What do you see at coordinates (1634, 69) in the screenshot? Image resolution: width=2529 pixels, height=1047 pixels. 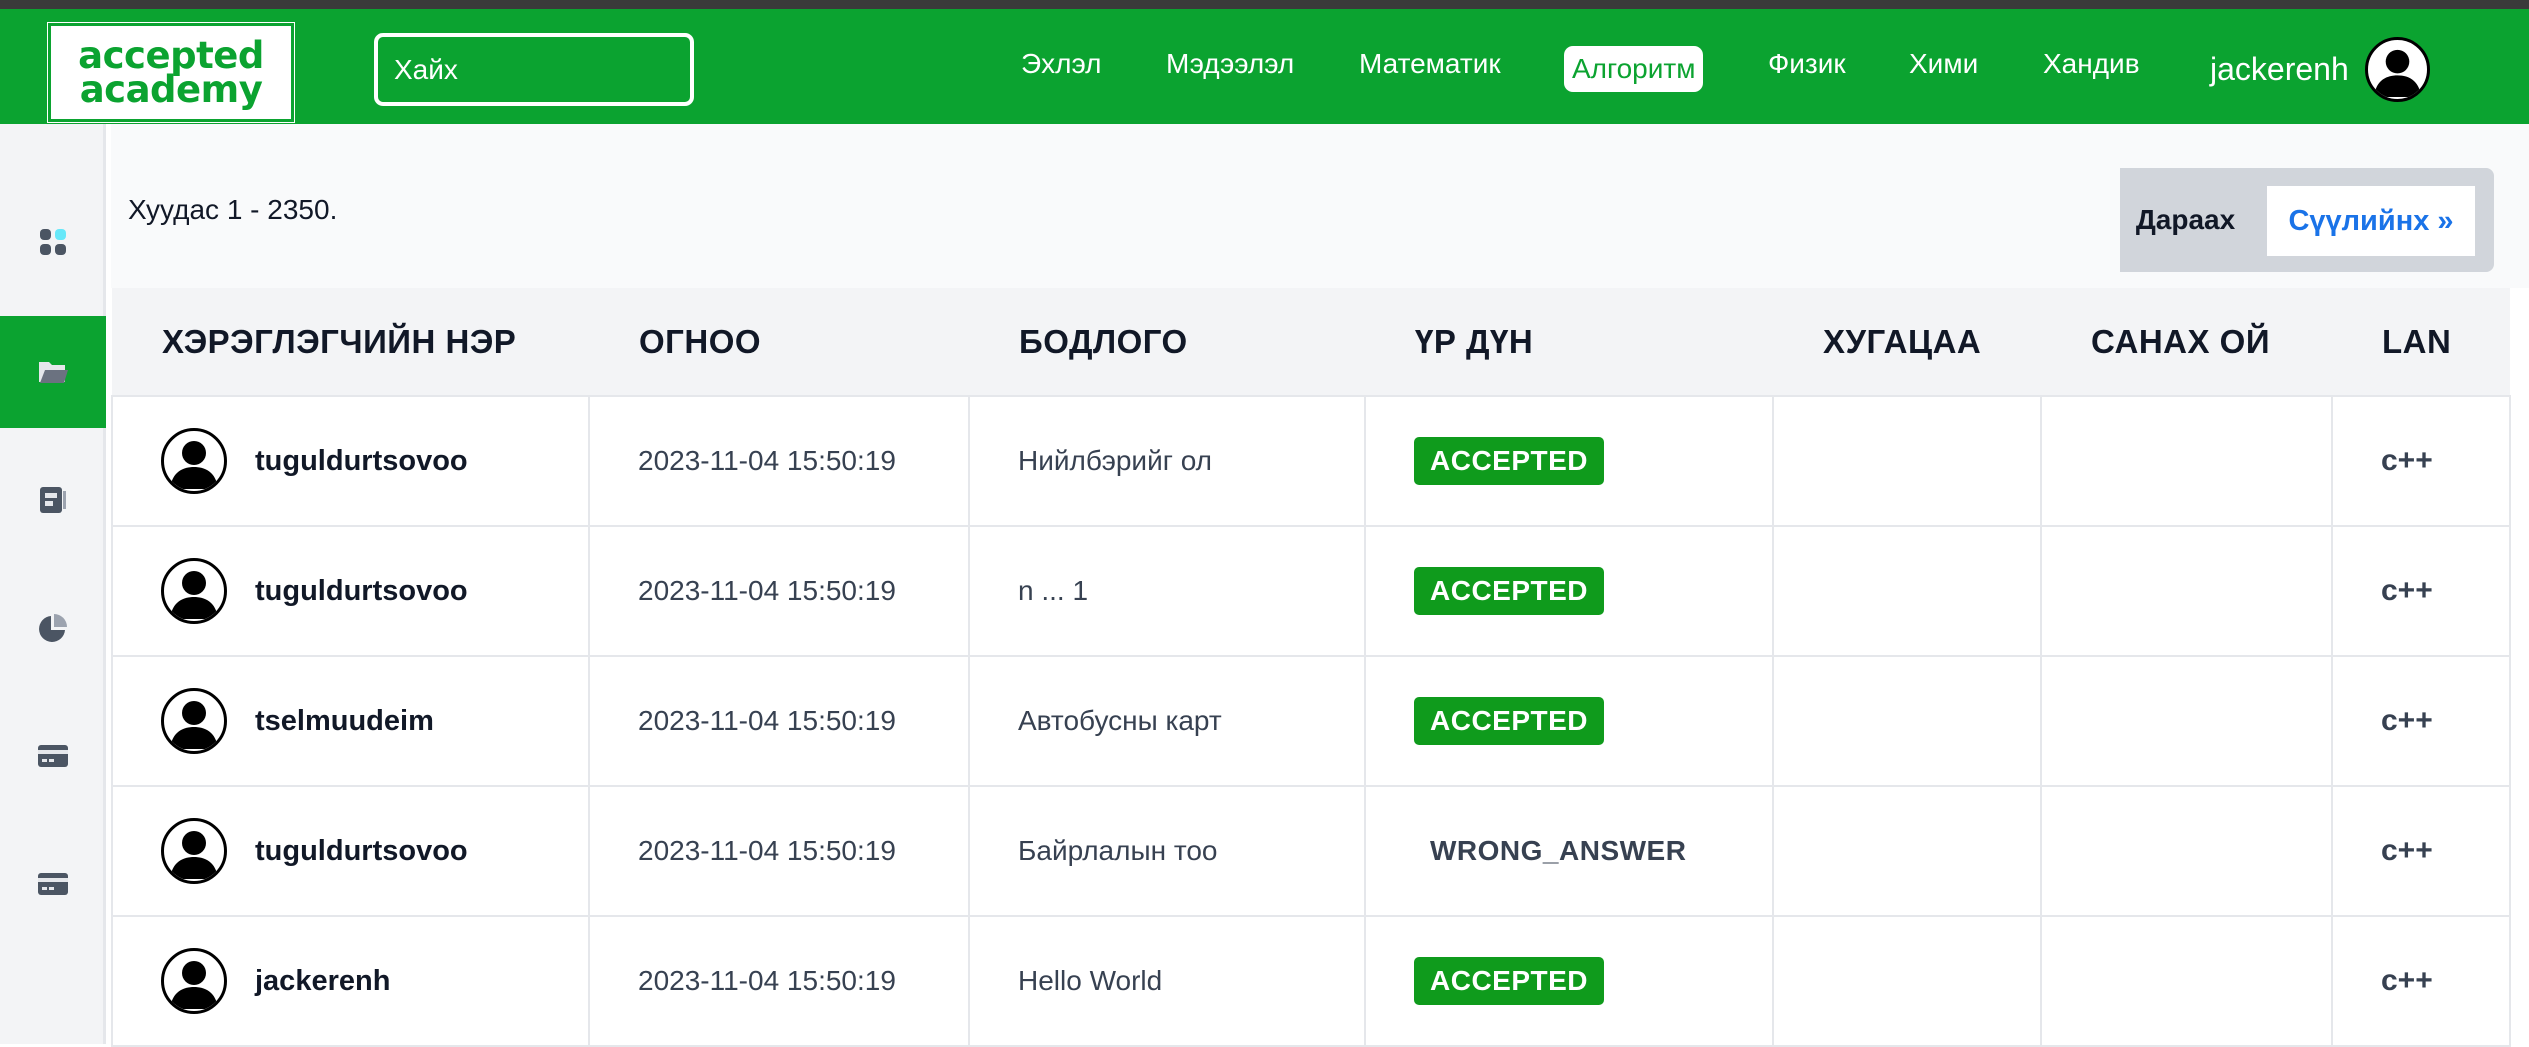 I see `nav-algorithm: Алгоритм` at bounding box center [1634, 69].